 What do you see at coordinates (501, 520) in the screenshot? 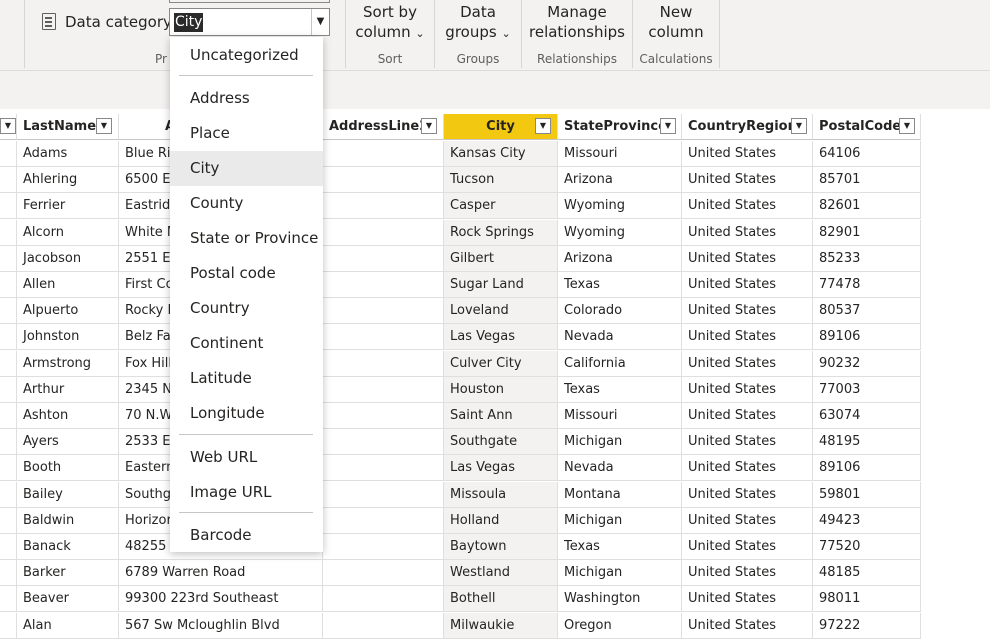
I see `cell-city: Holland` at bounding box center [501, 520].